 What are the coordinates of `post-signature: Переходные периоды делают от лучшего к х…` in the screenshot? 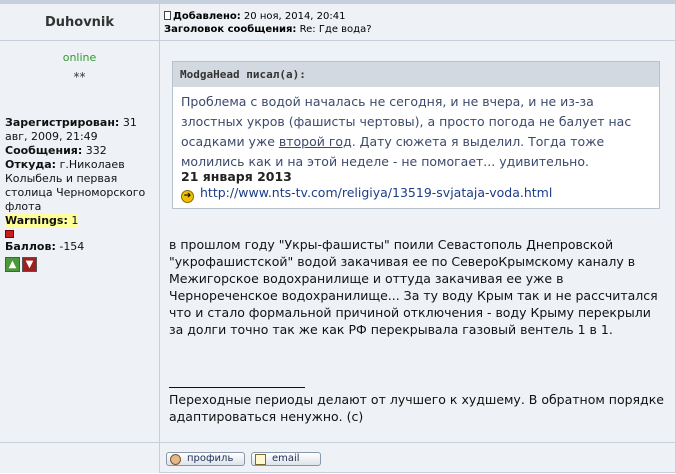 It's located at (416, 408).